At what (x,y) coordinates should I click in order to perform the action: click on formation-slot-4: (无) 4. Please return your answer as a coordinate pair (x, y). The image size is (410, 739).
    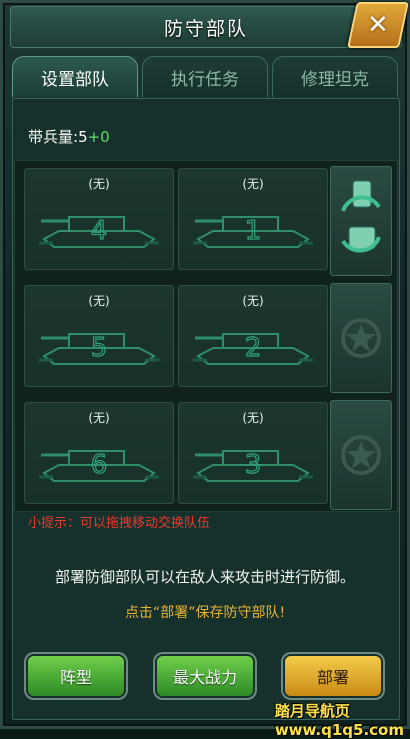
    Looking at the image, I should click on (99, 219).